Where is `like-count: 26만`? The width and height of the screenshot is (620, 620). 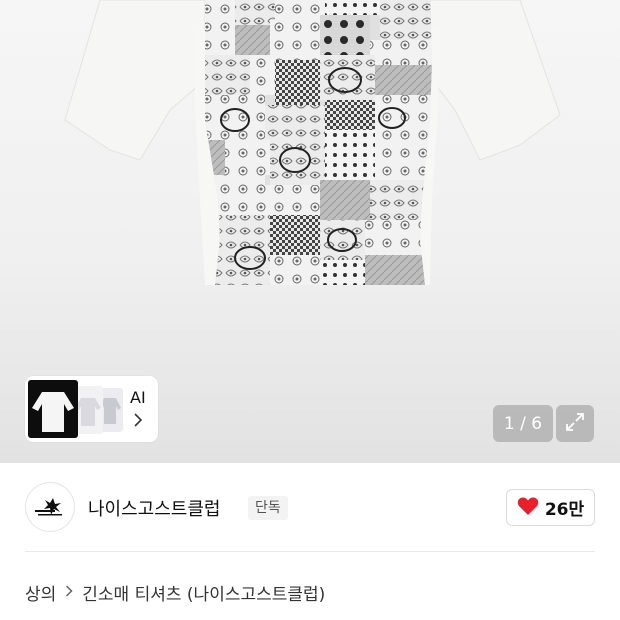
like-count: 26만 is located at coordinates (564, 510).